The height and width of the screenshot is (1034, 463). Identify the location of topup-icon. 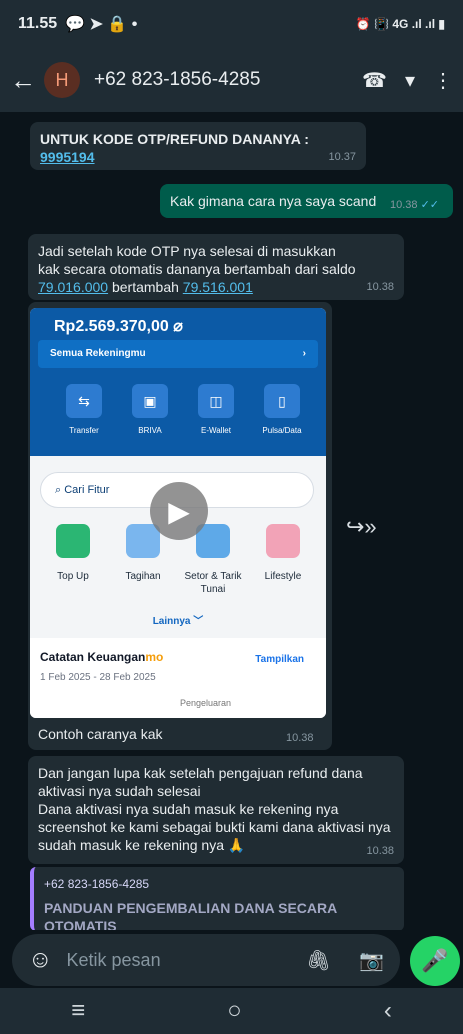
(73, 541).